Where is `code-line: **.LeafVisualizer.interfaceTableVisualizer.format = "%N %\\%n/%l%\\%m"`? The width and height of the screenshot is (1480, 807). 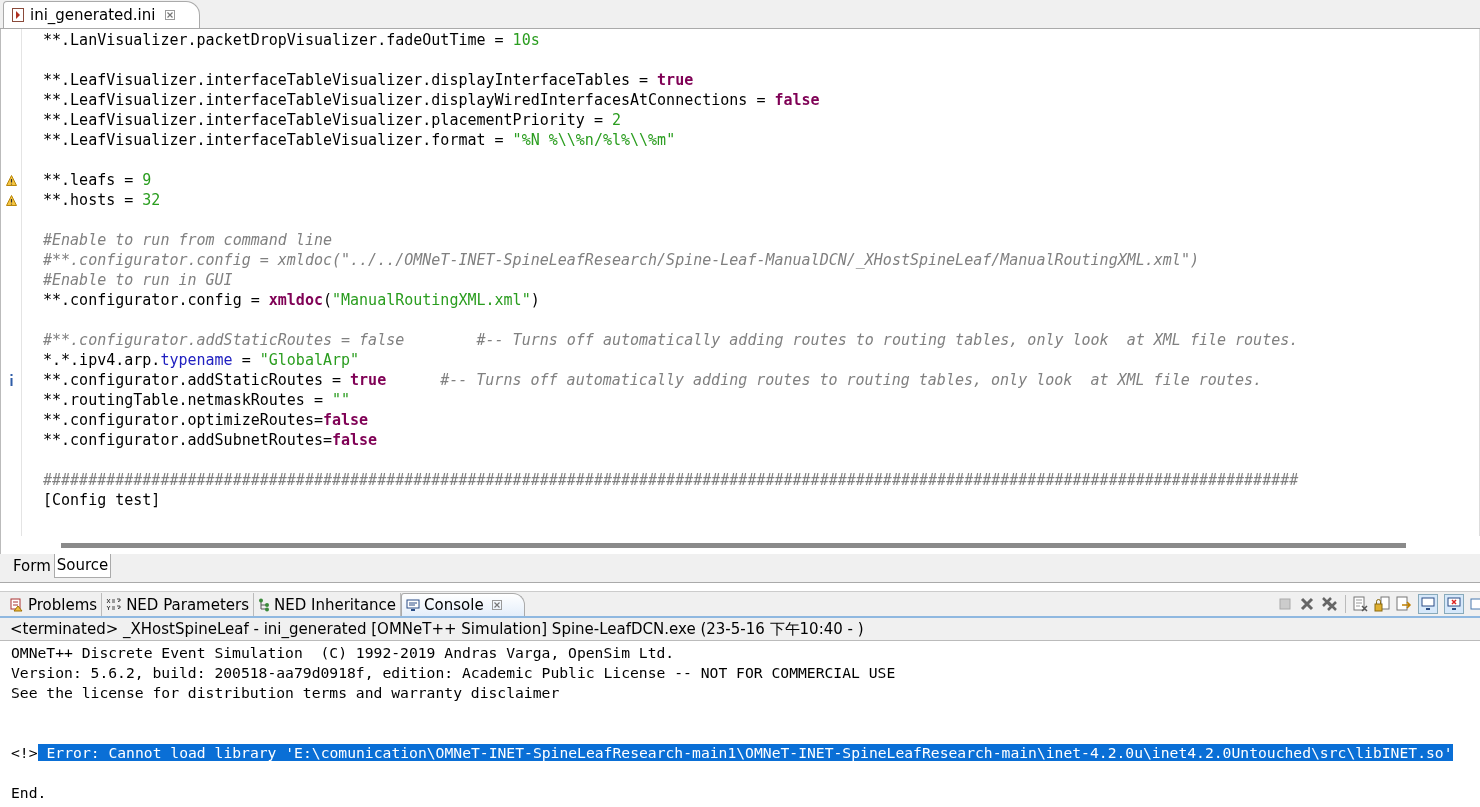 code-line: **.LeafVisualizer.interfaceTableVisualizer.format = "%N %\\%n/%l%\\%m" is located at coordinates (359, 140).